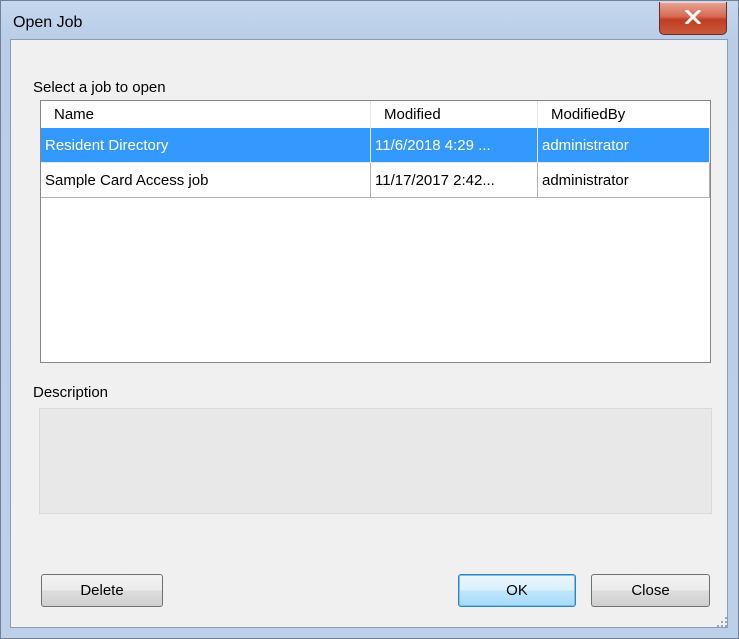 The image size is (739, 639). What do you see at coordinates (624, 114) in the screenshot?
I see `column-header-modifiedby: ModifiedBy` at bounding box center [624, 114].